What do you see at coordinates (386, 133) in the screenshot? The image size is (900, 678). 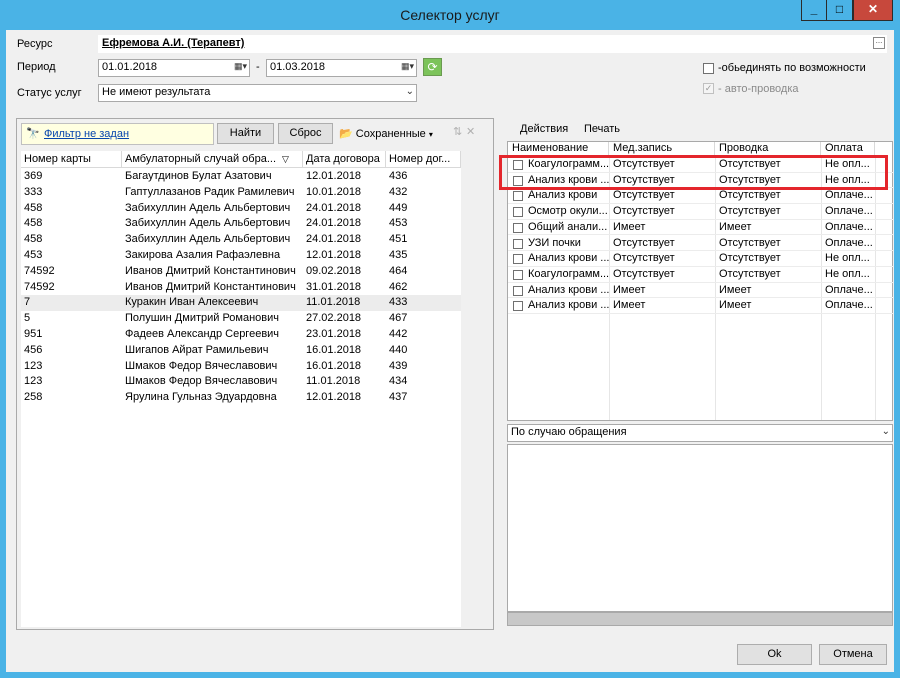 I see `saved-filters-dropdown: 📂 Сохраненные ▾` at bounding box center [386, 133].